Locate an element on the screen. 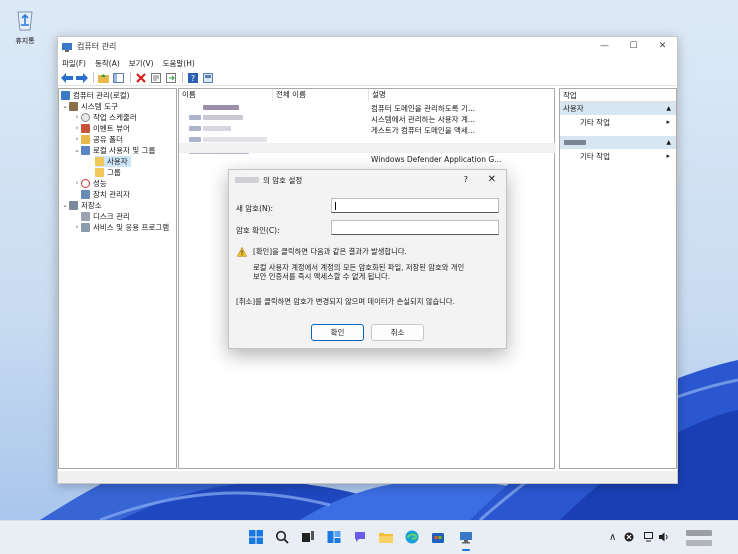 The image size is (738, 554). tree-item-disk-management: 디스크 관리 is located at coordinates (105, 216).